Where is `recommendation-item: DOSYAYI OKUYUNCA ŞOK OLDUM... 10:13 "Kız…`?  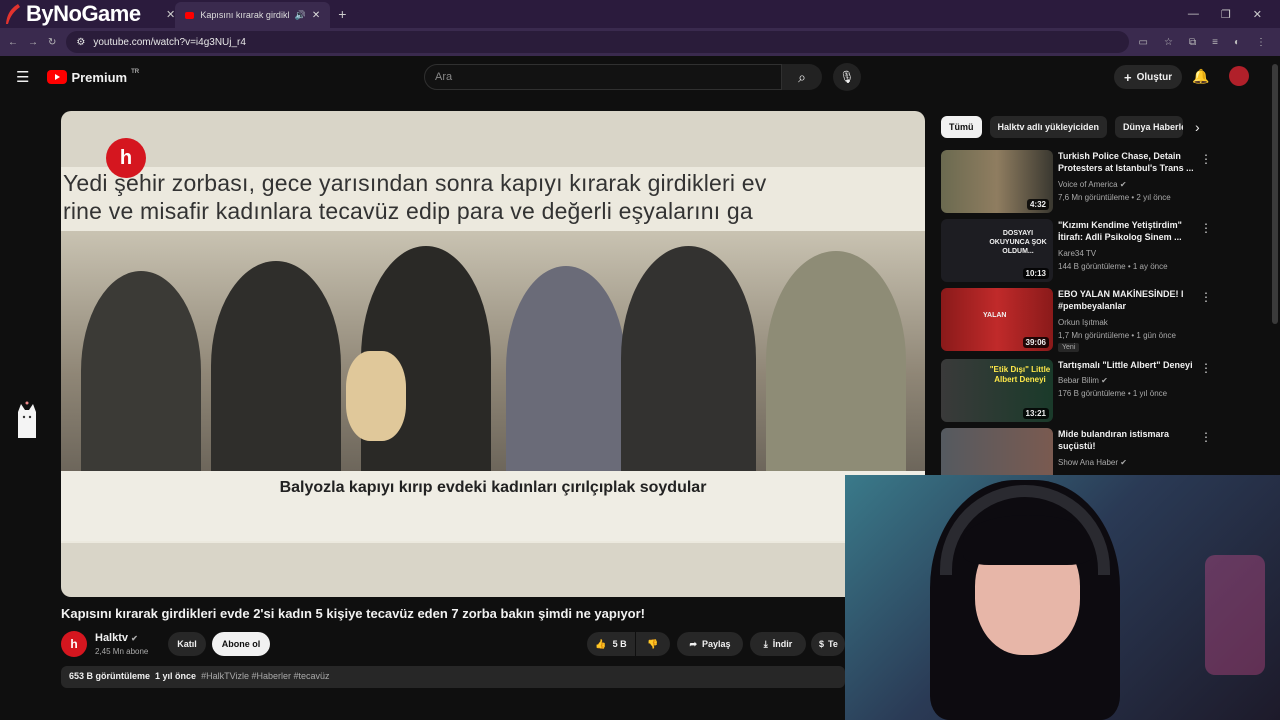
recommendation-item: DOSYAYI OKUYUNCA ŞOK OLDUM... 10:13 "Kız… is located at coordinates (1081, 250).